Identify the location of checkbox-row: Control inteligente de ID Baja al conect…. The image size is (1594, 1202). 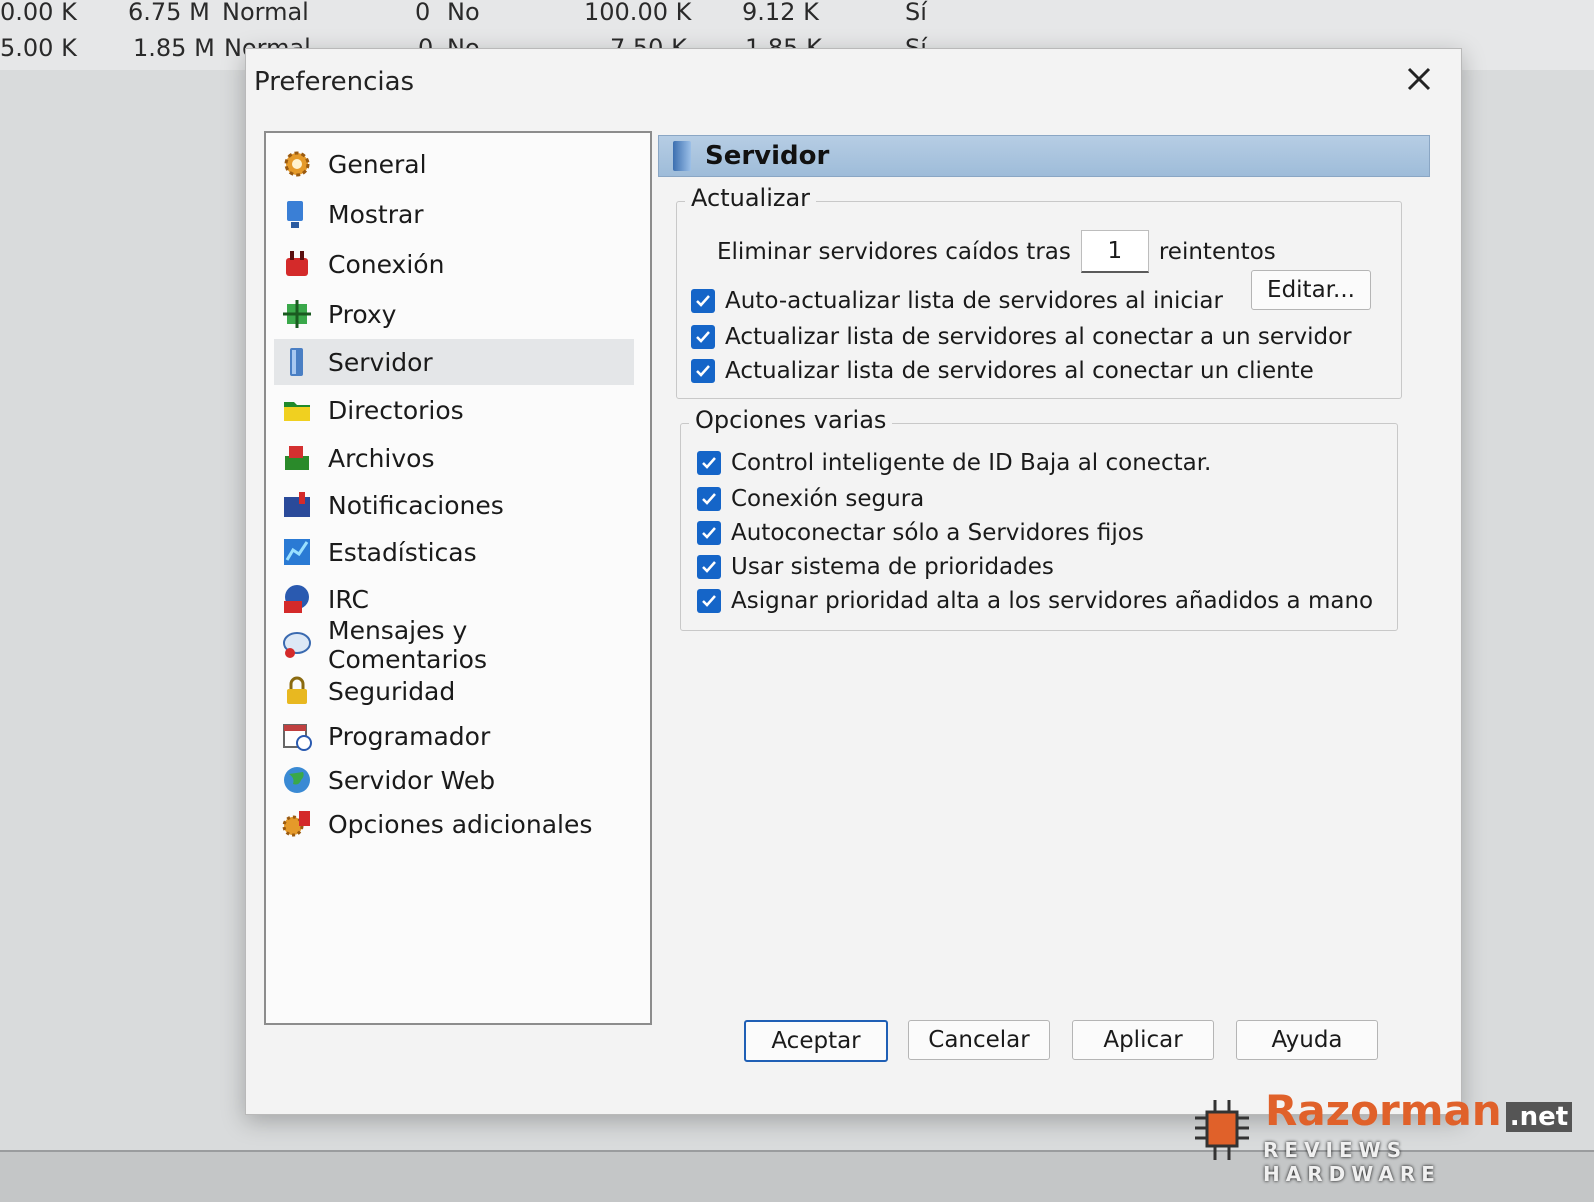
(954, 463).